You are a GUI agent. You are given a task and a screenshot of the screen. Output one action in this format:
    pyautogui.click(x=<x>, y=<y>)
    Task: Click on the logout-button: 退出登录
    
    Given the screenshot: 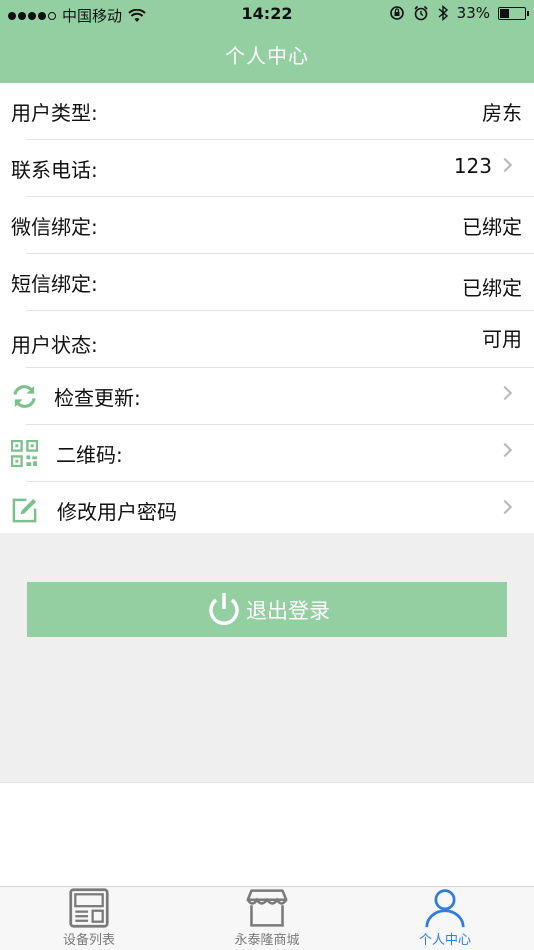 What is the action you would take?
    pyautogui.click(x=267, y=609)
    